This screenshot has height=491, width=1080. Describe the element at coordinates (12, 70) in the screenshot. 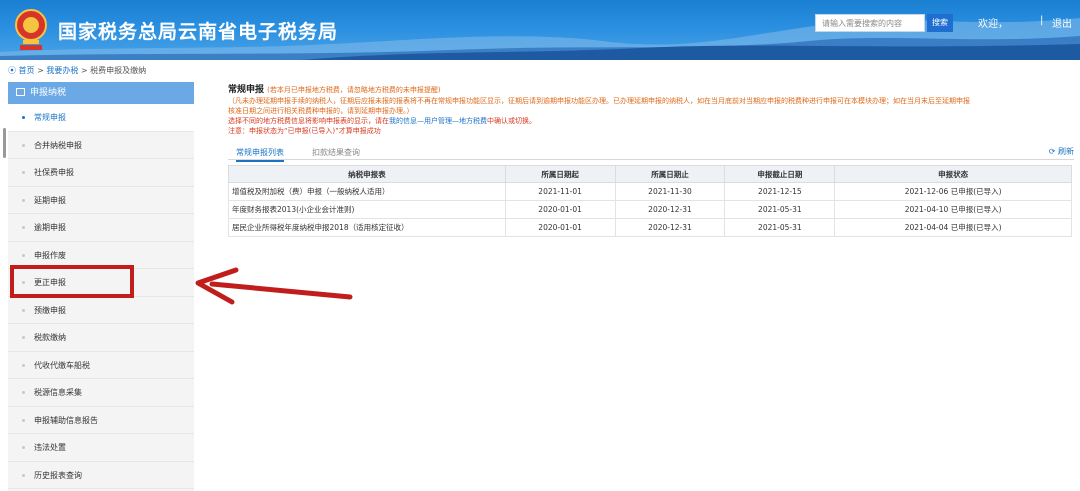

I see `location-pin-icon: ⦿` at that location.